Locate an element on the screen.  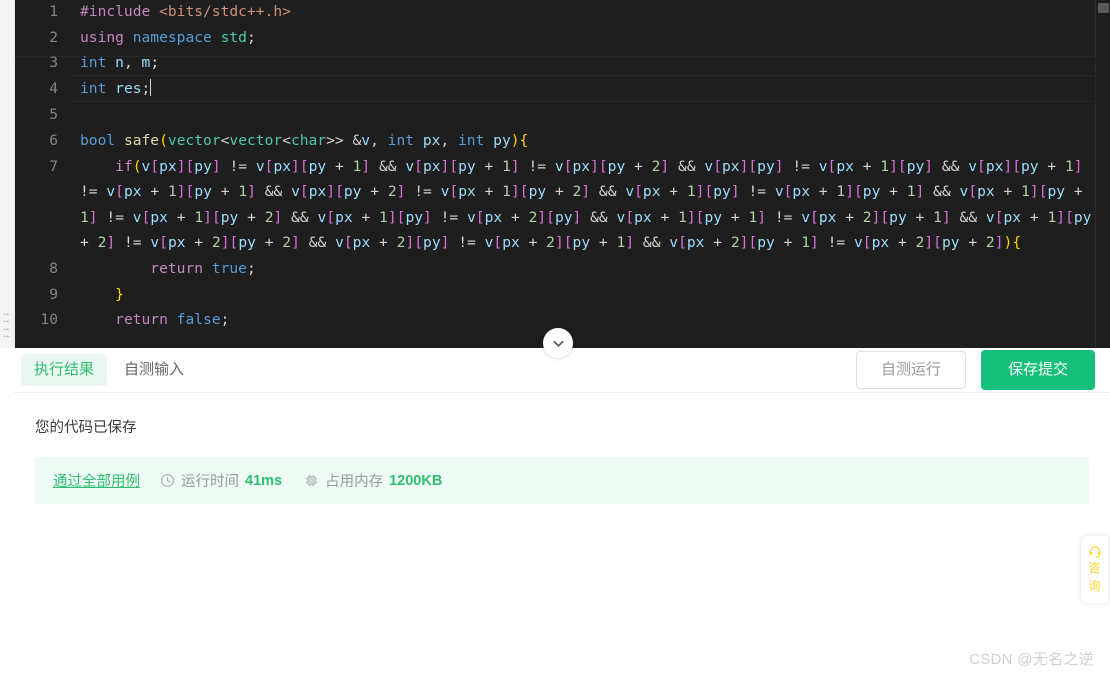
line-number: 3 is located at coordinates (53, 63).